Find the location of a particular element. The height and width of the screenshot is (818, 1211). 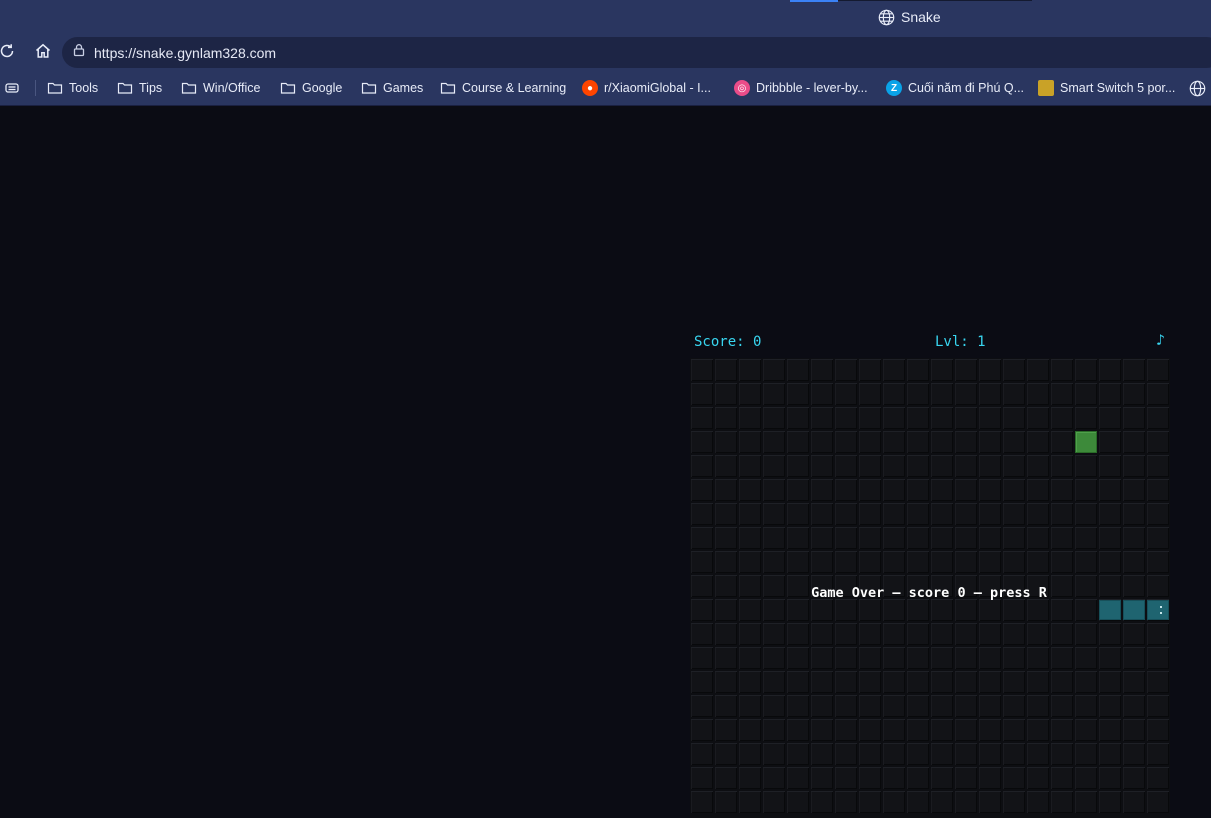

more-bookmarks-button is located at coordinates (1197, 88).